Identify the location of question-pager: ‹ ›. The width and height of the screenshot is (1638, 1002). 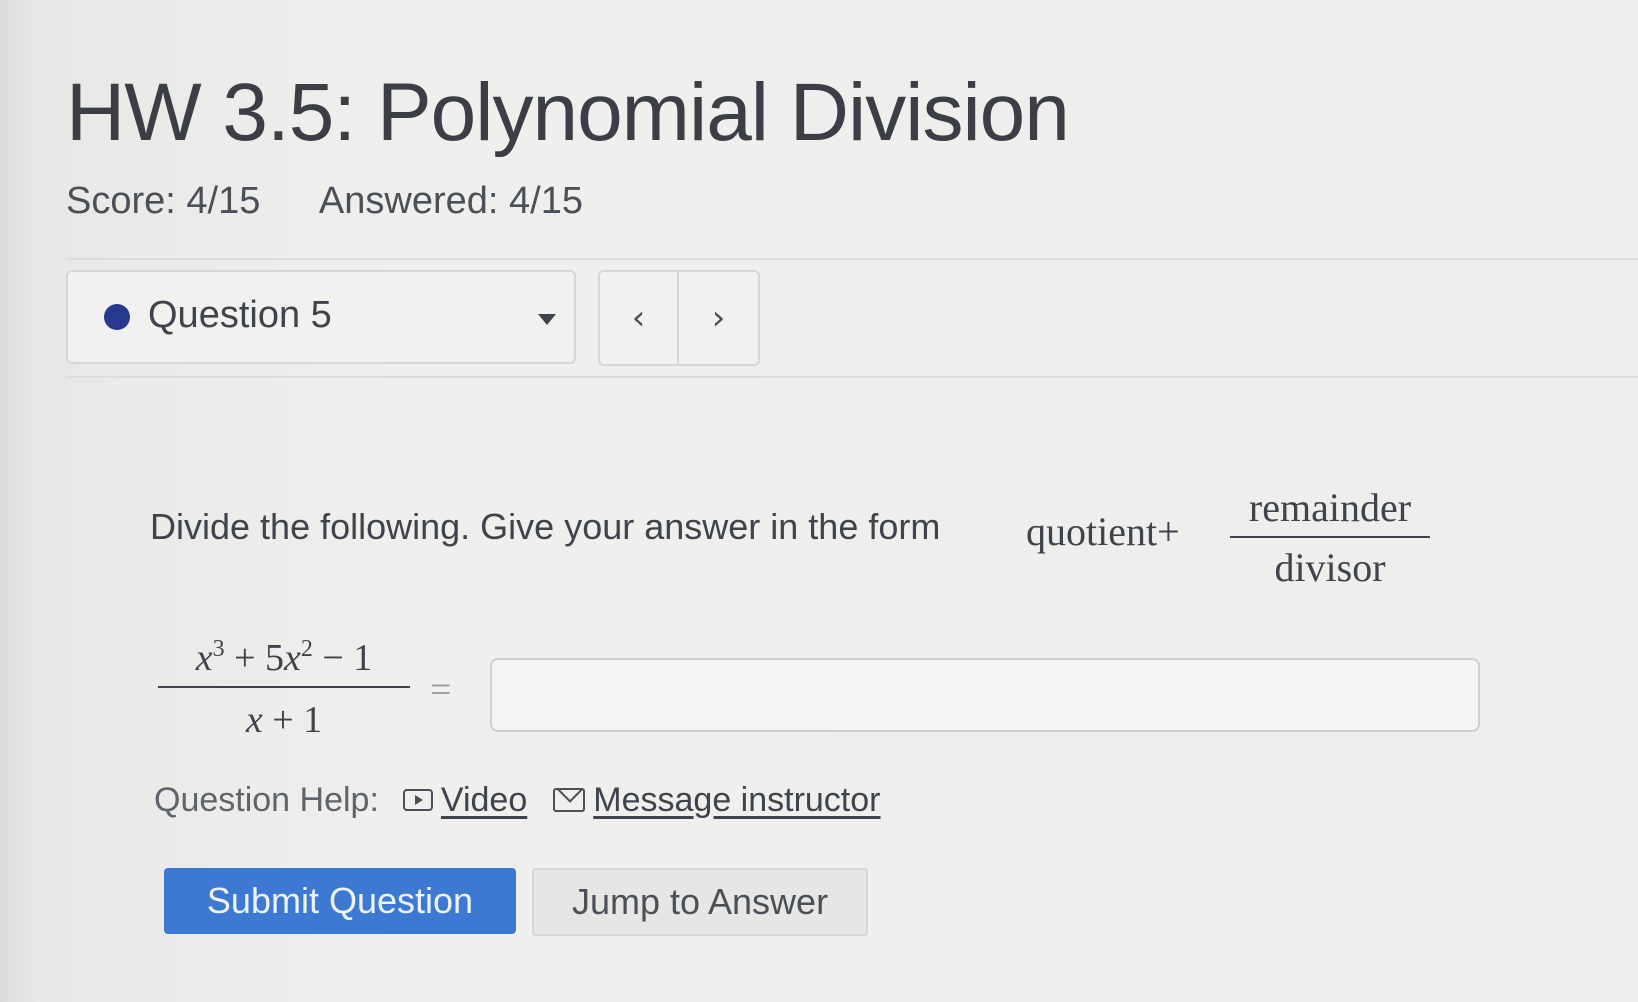
(679, 318).